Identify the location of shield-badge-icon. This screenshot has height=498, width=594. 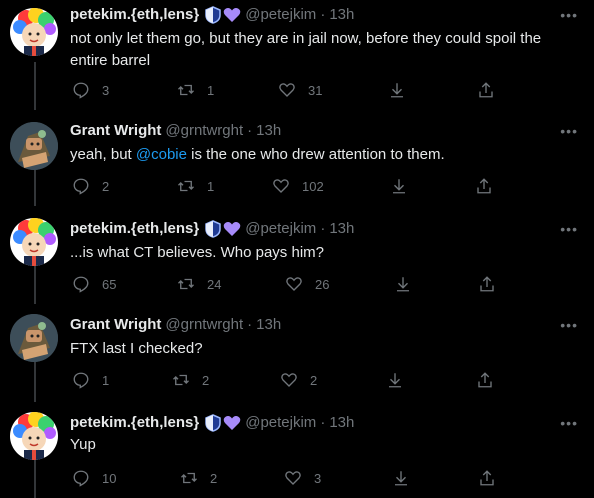
(213, 423).